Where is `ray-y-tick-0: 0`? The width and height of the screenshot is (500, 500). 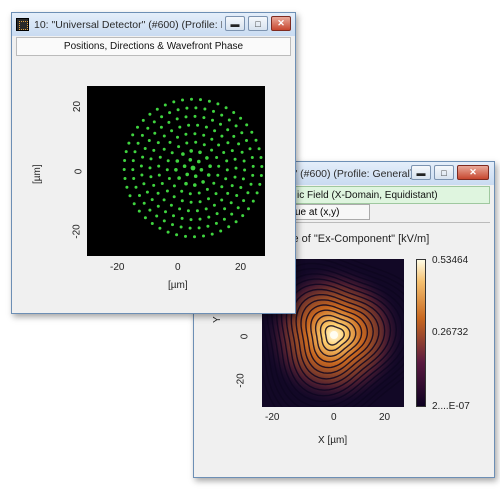
ray-y-tick-0: 0 is located at coordinates (79, 171).